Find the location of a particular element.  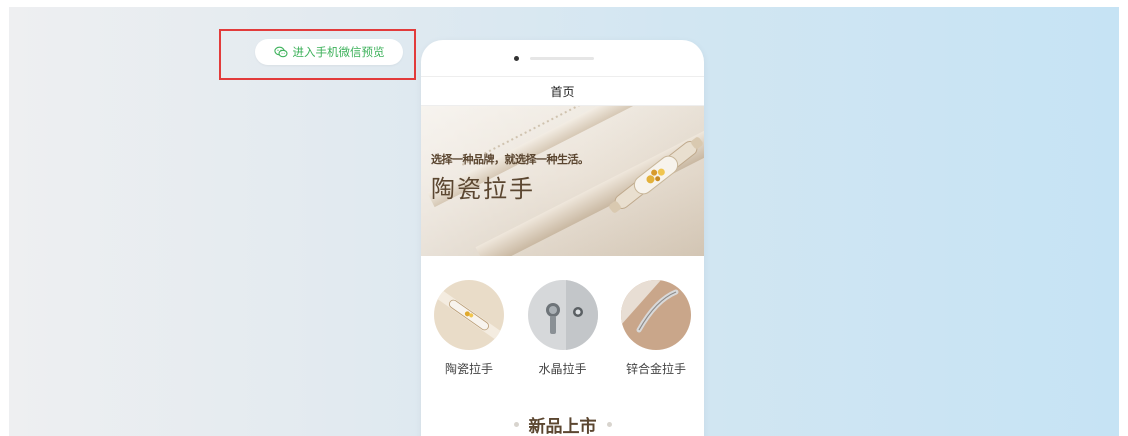

banner-slogan: 选择一种品牌，就选择一种生活。 is located at coordinates (510, 159).